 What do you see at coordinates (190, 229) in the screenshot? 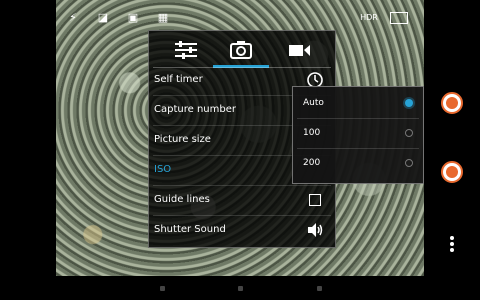
I see `setting-label: Shutter Sound` at bounding box center [190, 229].